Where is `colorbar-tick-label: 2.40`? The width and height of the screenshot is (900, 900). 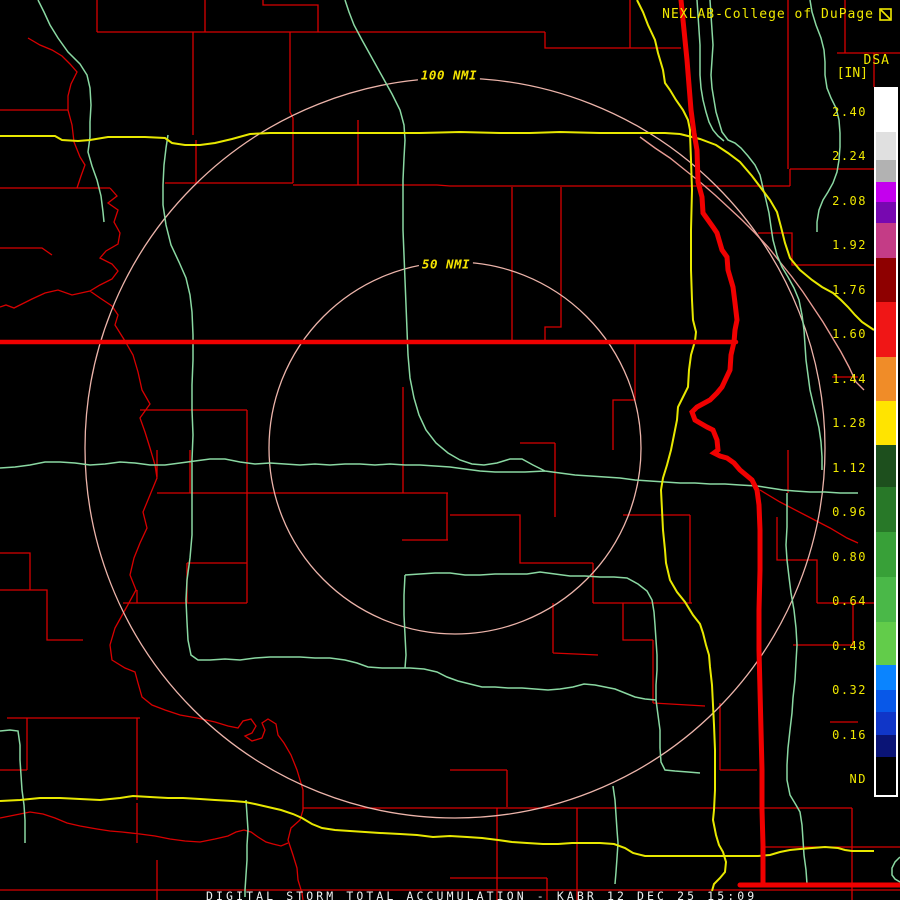 colorbar-tick-label: 2.40 is located at coordinates (849, 112).